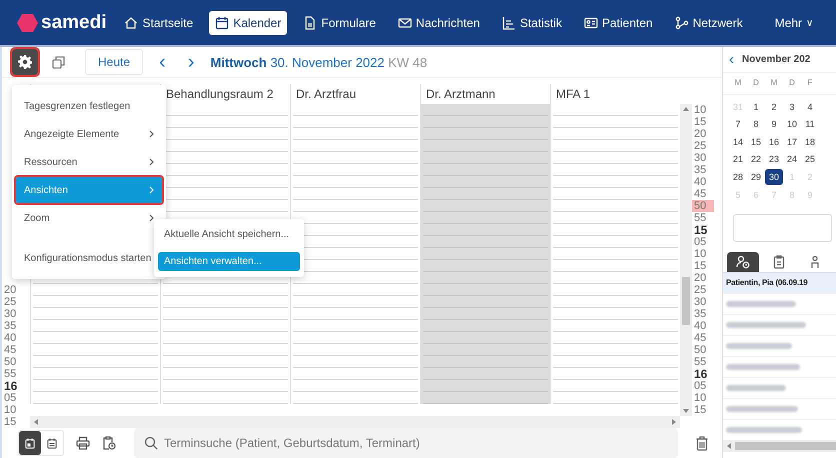 This screenshot has height=458, width=836. What do you see at coordinates (810, 83) in the screenshot?
I see `weekday-label: F` at bounding box center [810, 83].